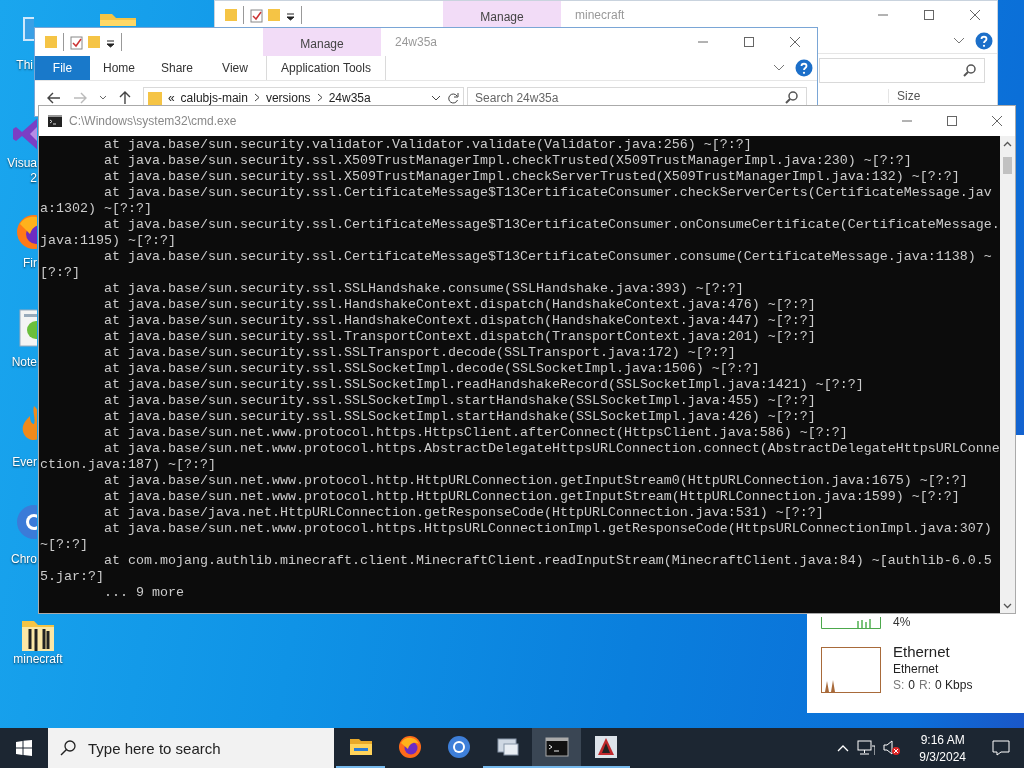 This screenshot has width=1024, height=768. What do you see at coordinates (922, 96) in the screenshot?
I see `column-header: Size` at bounding box center [922, 96].